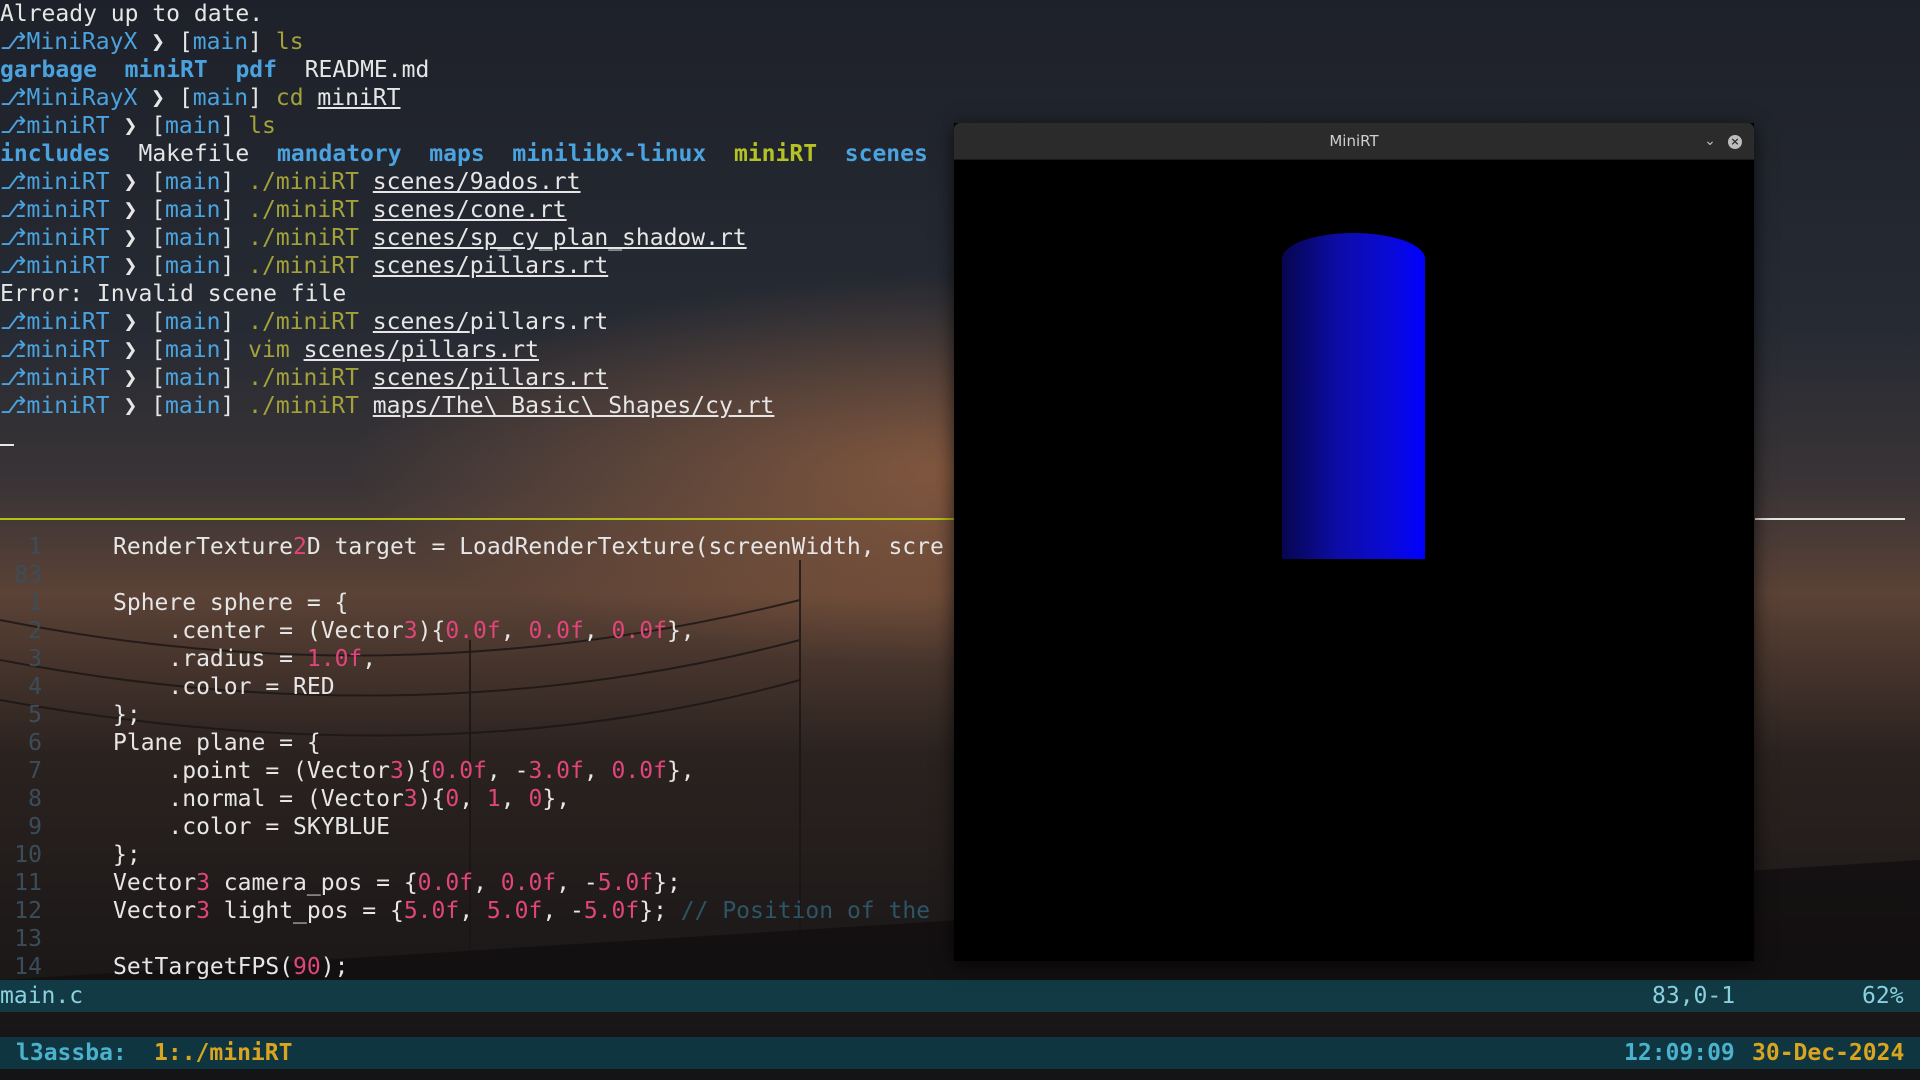  Describe the element at coordinates (404, 631) in the screenshot. I see `code-text: .center = (Vector3){0.0f, 0.0f, 0.0f},` at that location.